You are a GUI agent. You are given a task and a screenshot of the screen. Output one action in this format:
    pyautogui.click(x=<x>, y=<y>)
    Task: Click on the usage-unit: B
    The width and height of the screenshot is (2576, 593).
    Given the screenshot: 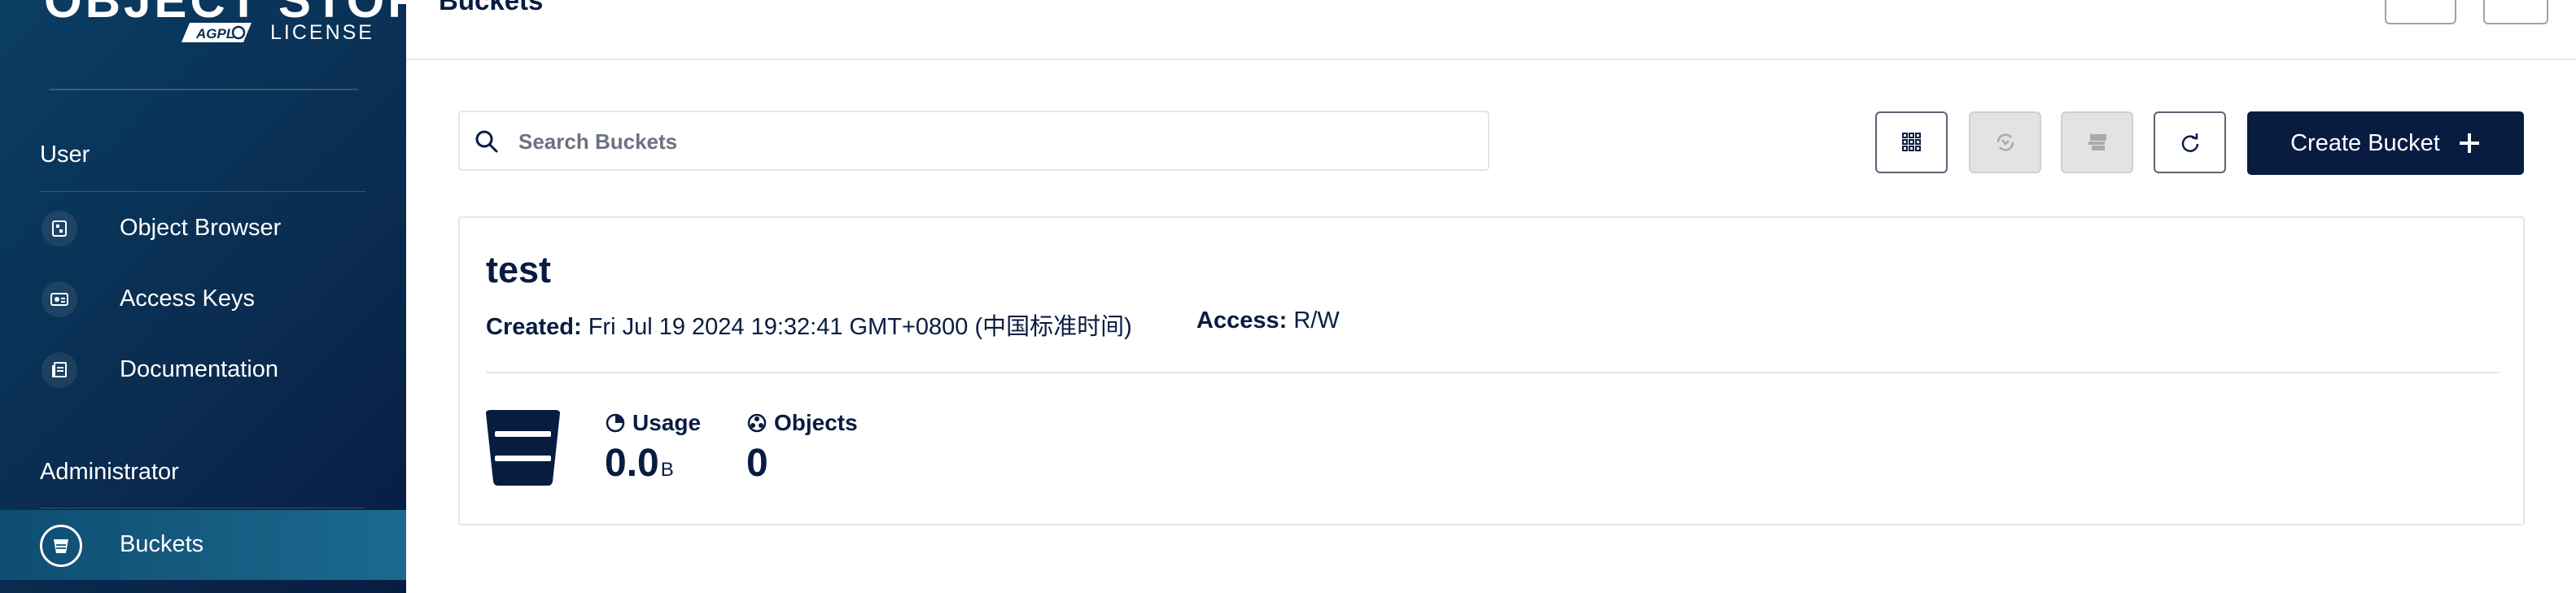 What is the action you would take?
    pyautogui.click(x=667, y=470)
    